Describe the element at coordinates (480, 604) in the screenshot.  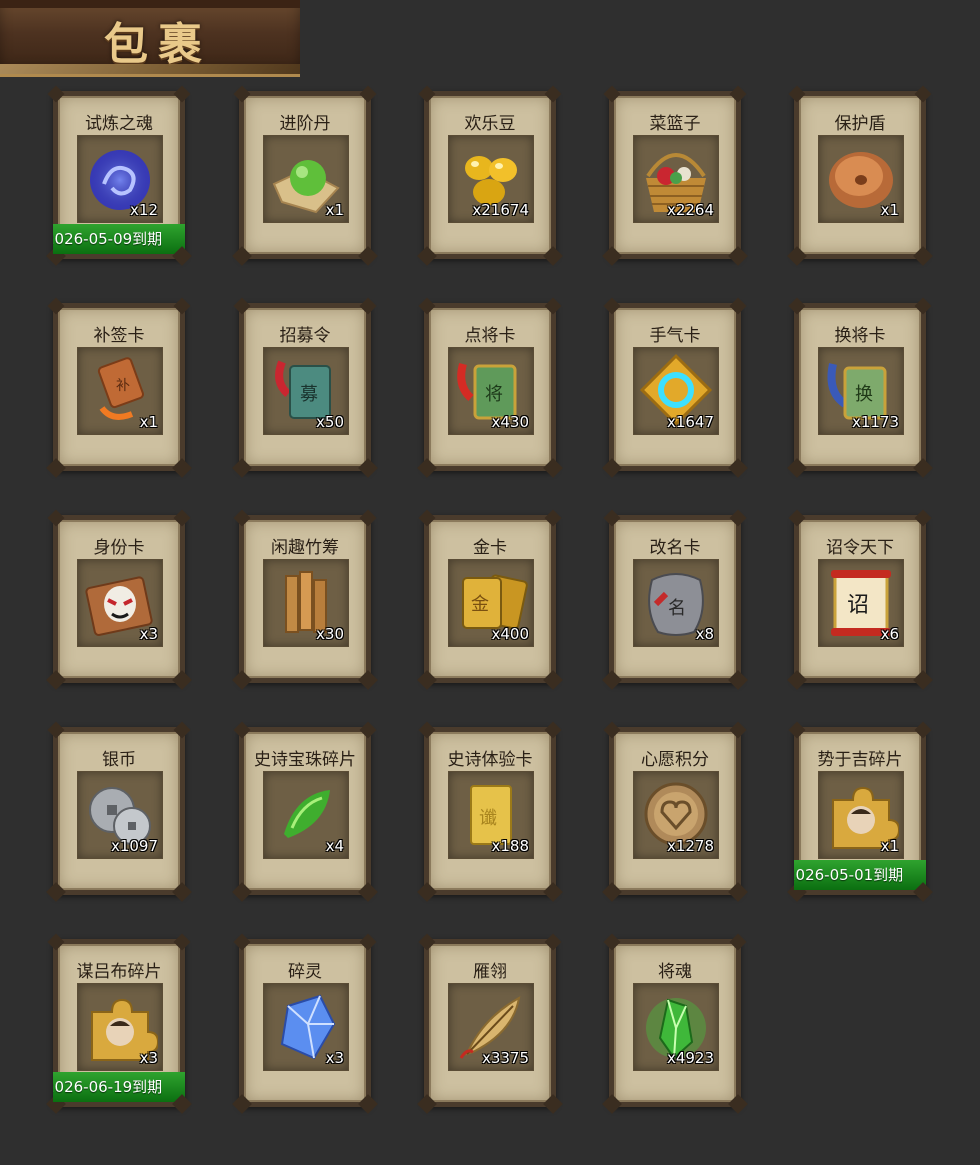
I see `svg-text: 金` at that location.